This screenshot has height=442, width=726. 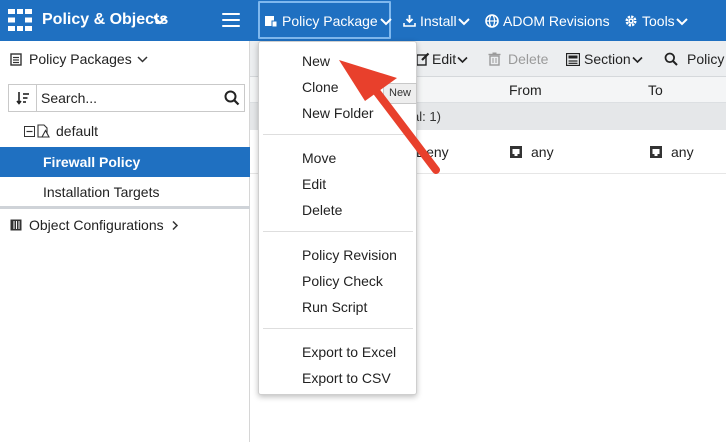 I want to click on tree-package-default: default, so click(x=61, y=131).